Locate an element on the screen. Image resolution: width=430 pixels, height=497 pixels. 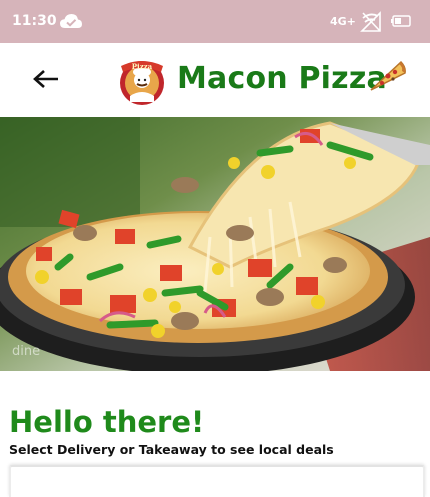
image-watermark: dine is located at coordinates (26, 351).